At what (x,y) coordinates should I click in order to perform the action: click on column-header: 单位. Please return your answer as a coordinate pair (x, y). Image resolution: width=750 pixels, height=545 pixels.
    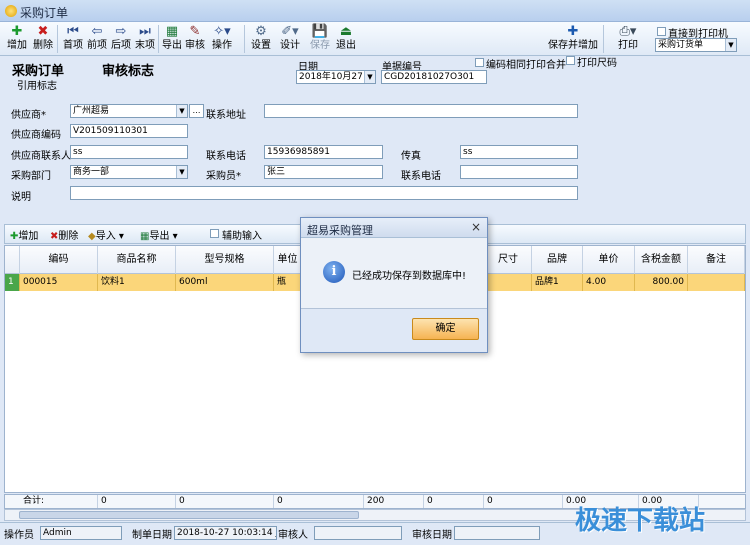
    Looking at the image, I should click on (288, 260).